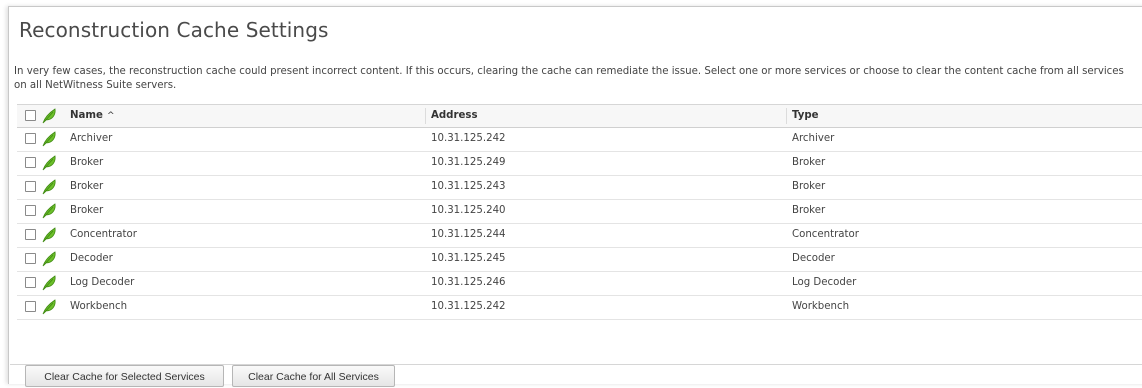 The image size is (1142, 388). Describe the element at coordinates (468, 162) in the screenshot. I see `service-address: 10.31.125.249` at that location.